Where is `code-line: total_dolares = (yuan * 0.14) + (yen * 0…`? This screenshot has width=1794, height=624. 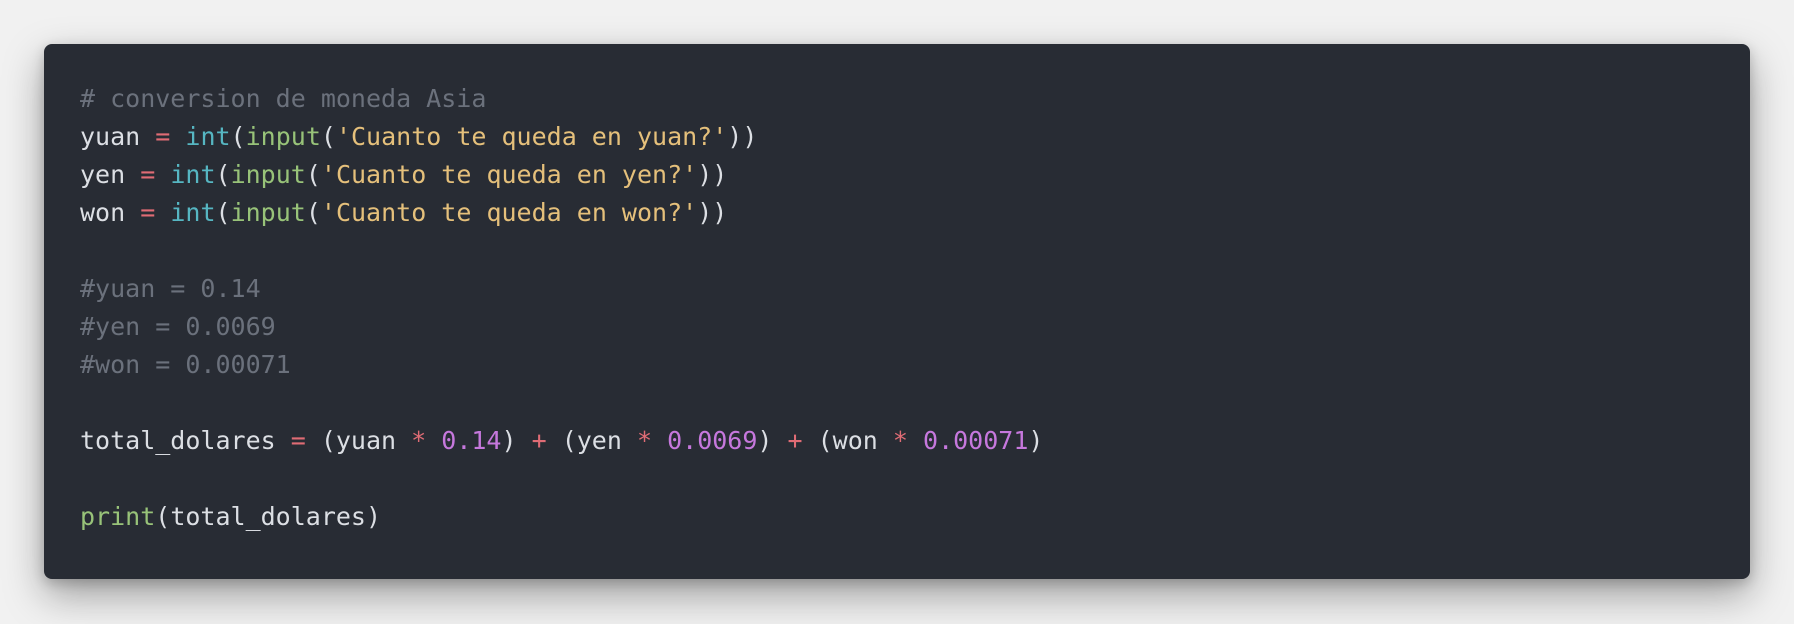 code-line: total_dolares = (yuan * 0.14) + (yen * 0… is located at coordinates (897, 441).